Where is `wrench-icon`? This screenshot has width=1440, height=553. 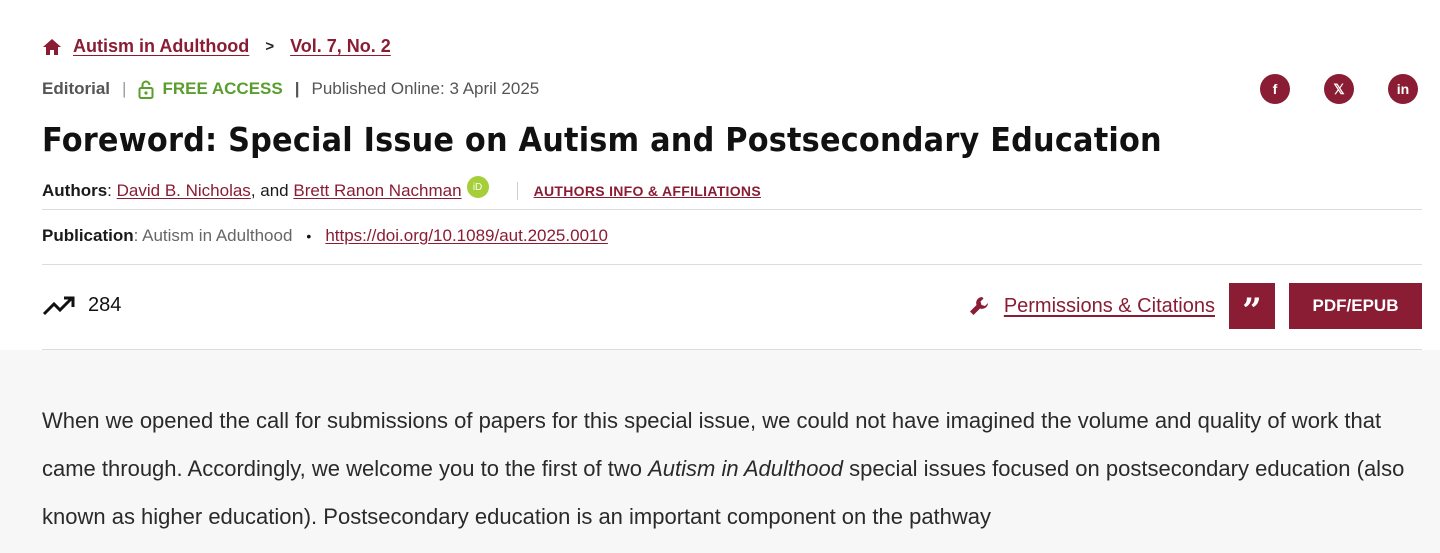
wrench-icon is located at coordinates (978, 306).